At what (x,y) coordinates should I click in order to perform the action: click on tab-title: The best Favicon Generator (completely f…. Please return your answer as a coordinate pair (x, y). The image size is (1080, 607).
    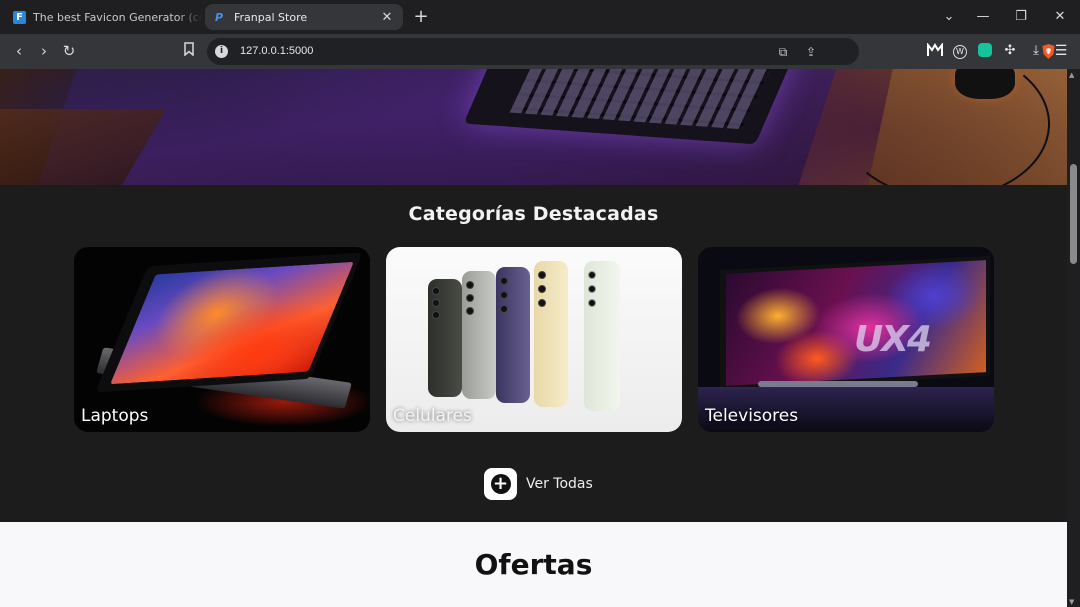
    Looking at the image, I should click on (117, 17).